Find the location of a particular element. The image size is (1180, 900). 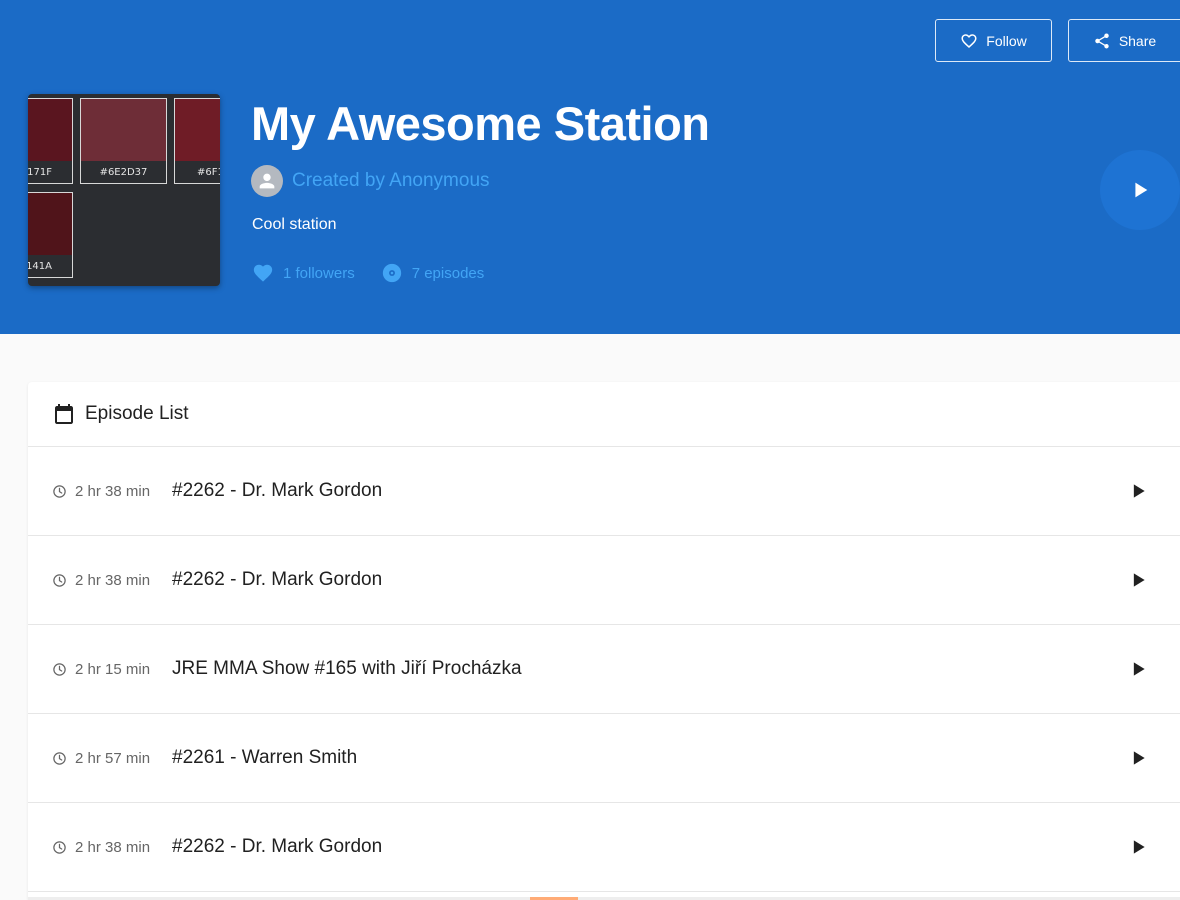

color-swatch: 141A is located at coordinates (50, 235).